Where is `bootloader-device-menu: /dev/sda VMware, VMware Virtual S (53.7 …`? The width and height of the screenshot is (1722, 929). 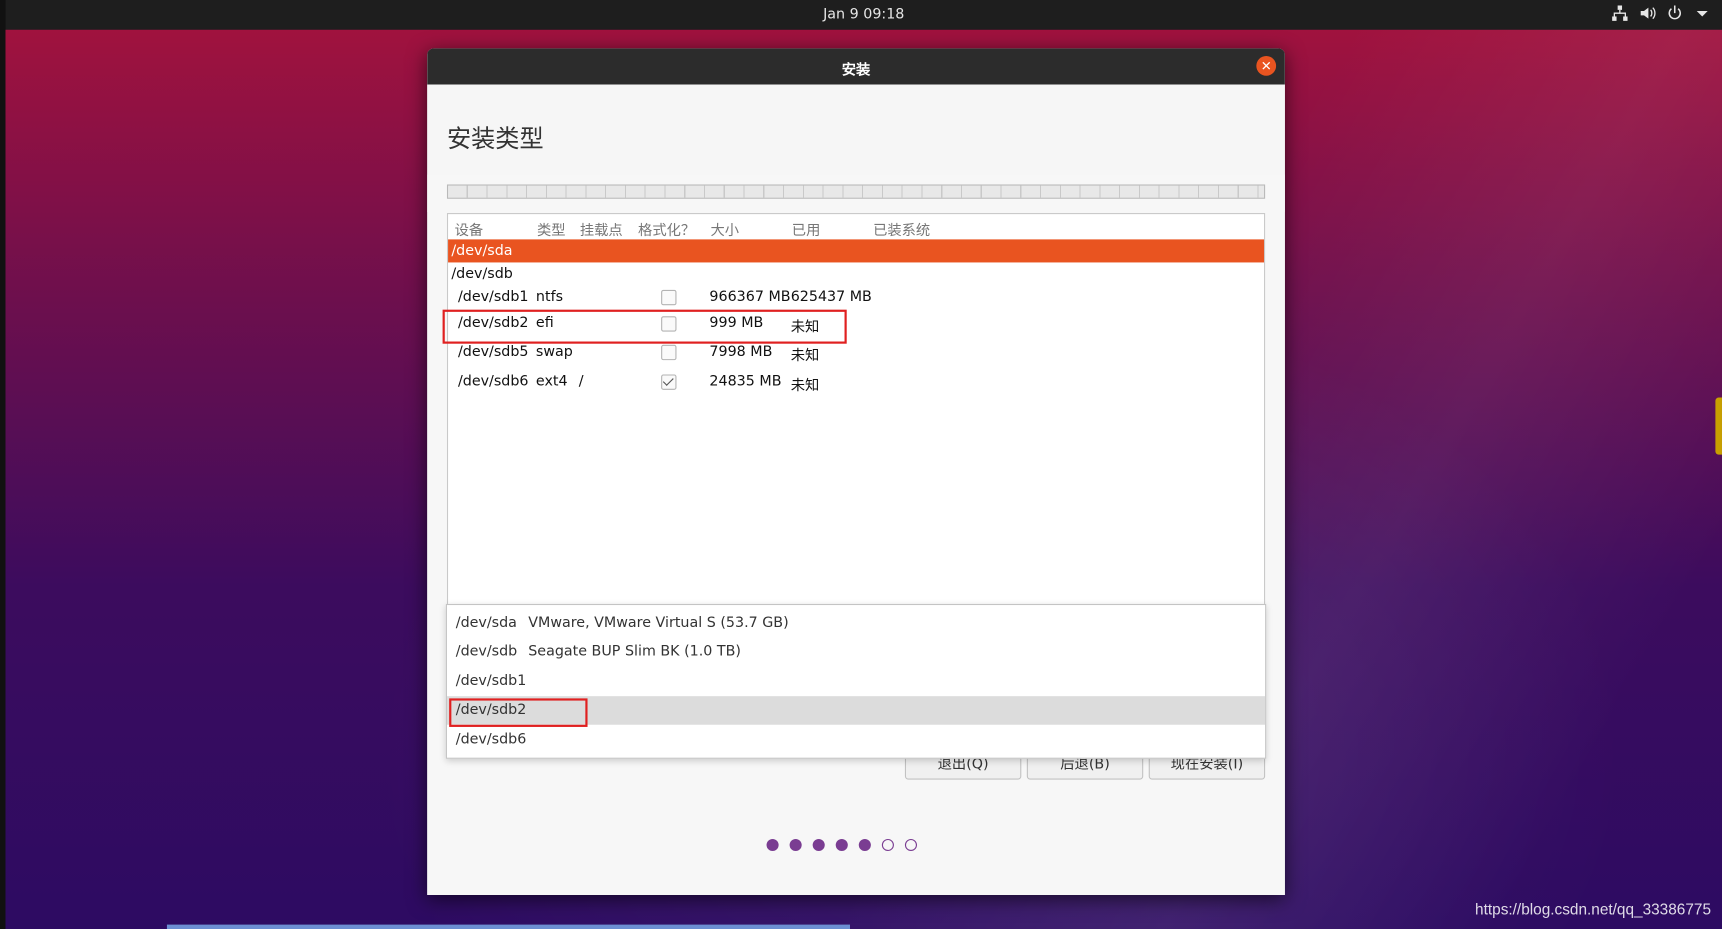
bootloader-device-menu: /dev/sda VMware, VMware Virtual S (53.7 … is located at coordinates (856, 681).